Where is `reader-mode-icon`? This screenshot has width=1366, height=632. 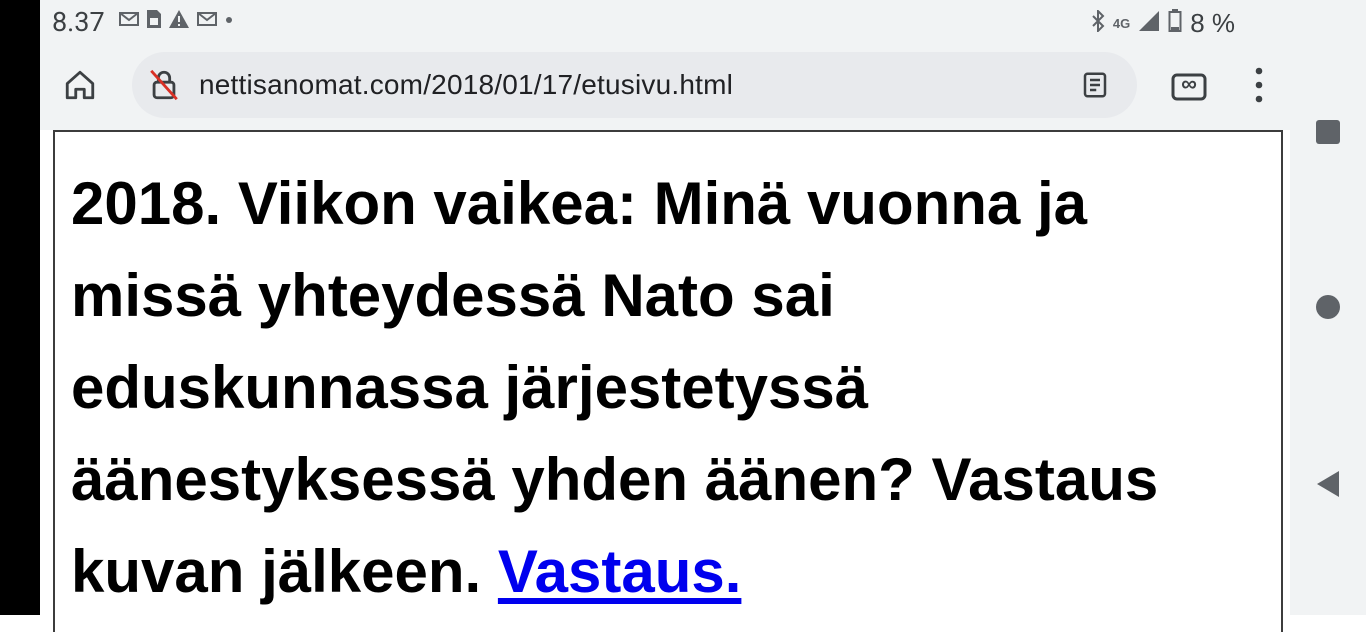 reader-mode-icon is located at coordinates (1095, 85).